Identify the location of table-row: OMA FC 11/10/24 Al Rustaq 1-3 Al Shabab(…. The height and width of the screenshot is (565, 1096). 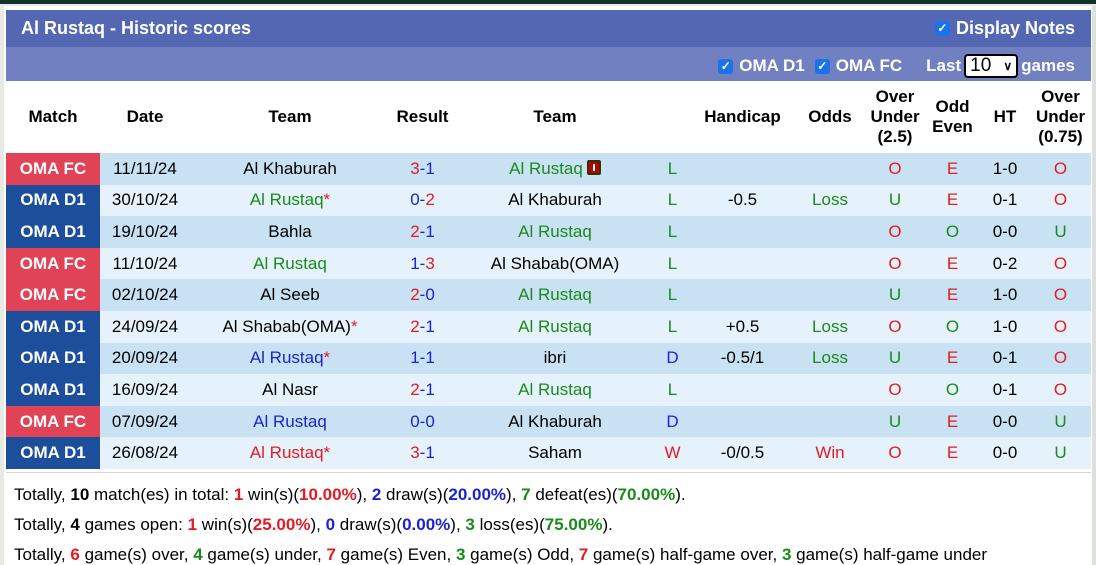
(548, 263).